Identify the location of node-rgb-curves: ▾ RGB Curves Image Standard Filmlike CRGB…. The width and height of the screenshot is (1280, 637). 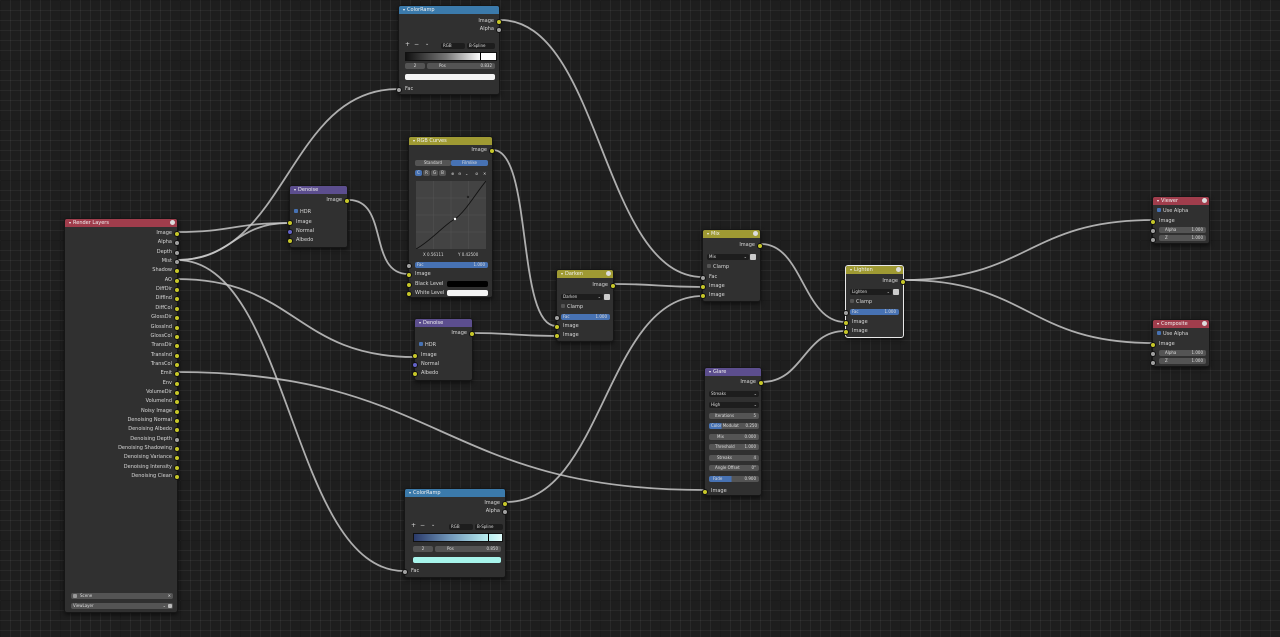
(450, 217).